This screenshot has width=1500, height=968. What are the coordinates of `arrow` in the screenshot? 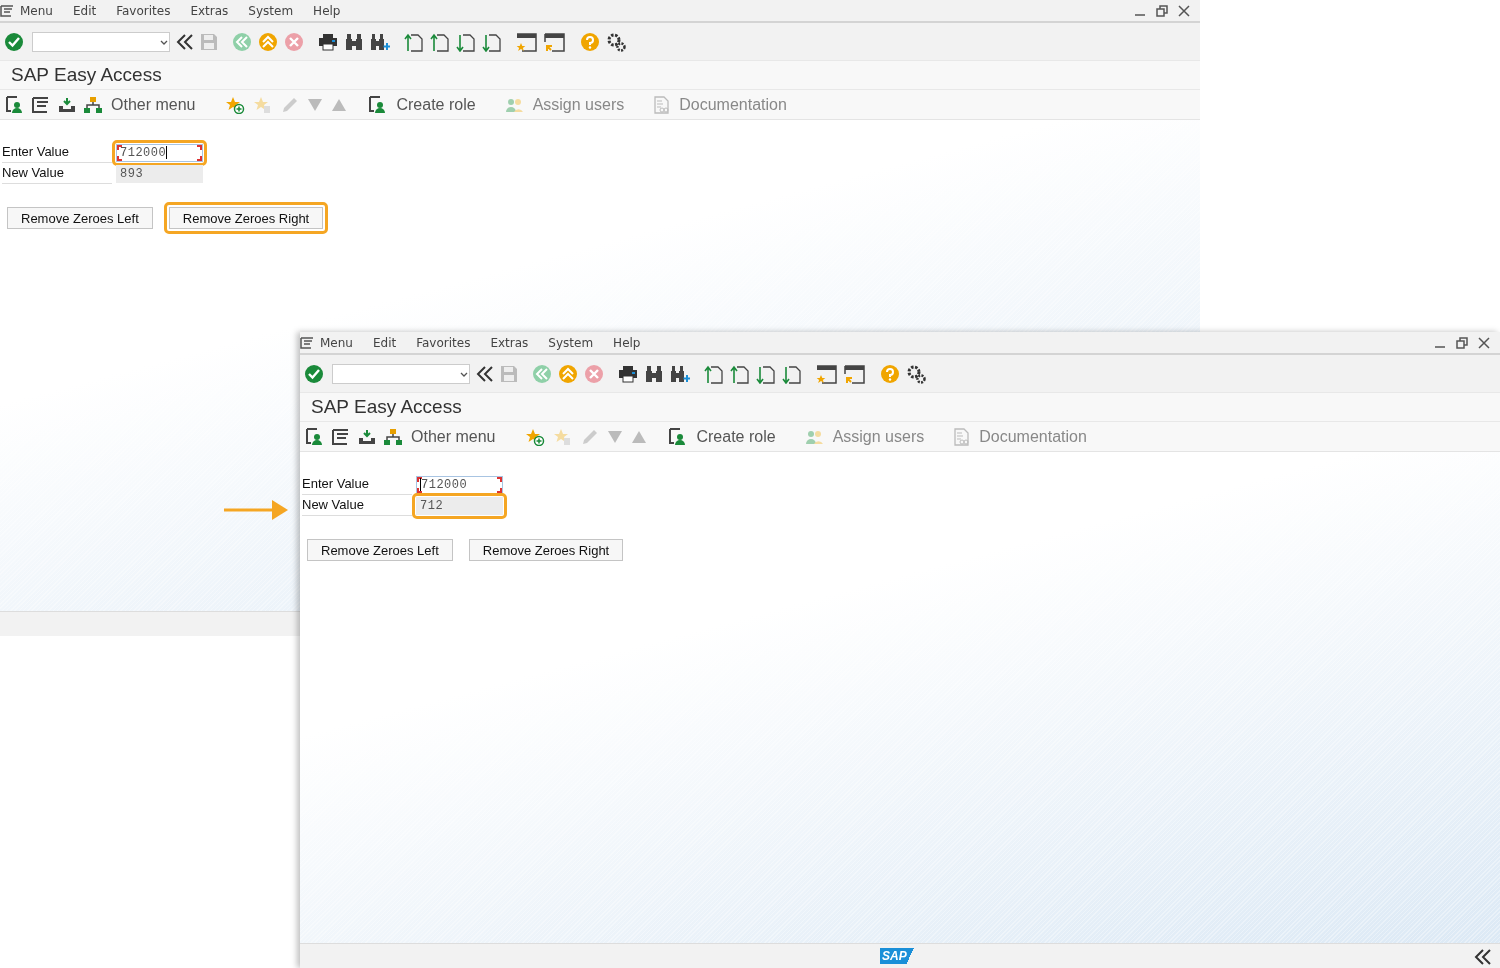 It's located at (256, 510).